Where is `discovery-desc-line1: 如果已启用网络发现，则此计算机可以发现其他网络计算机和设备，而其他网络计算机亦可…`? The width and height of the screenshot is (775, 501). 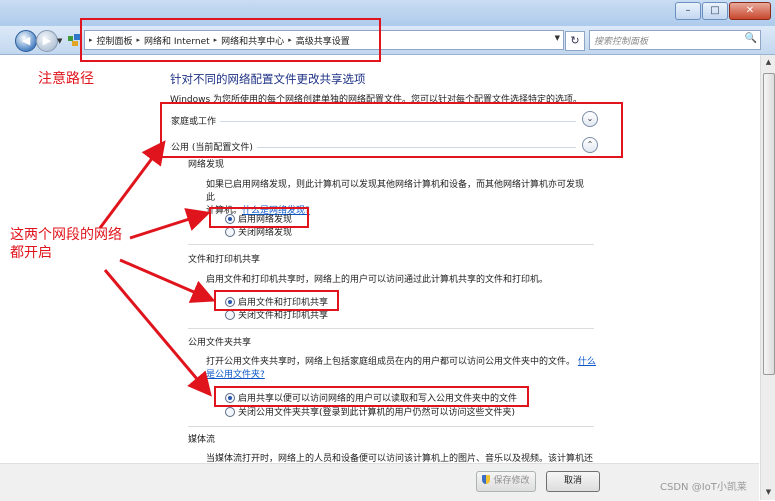 discovery-desc-line1: 如果已启用网络发现，则此计算机可以发现其他网络计算机和设备，而其他网络计算机亦可… is located at coordinates (395, 191).